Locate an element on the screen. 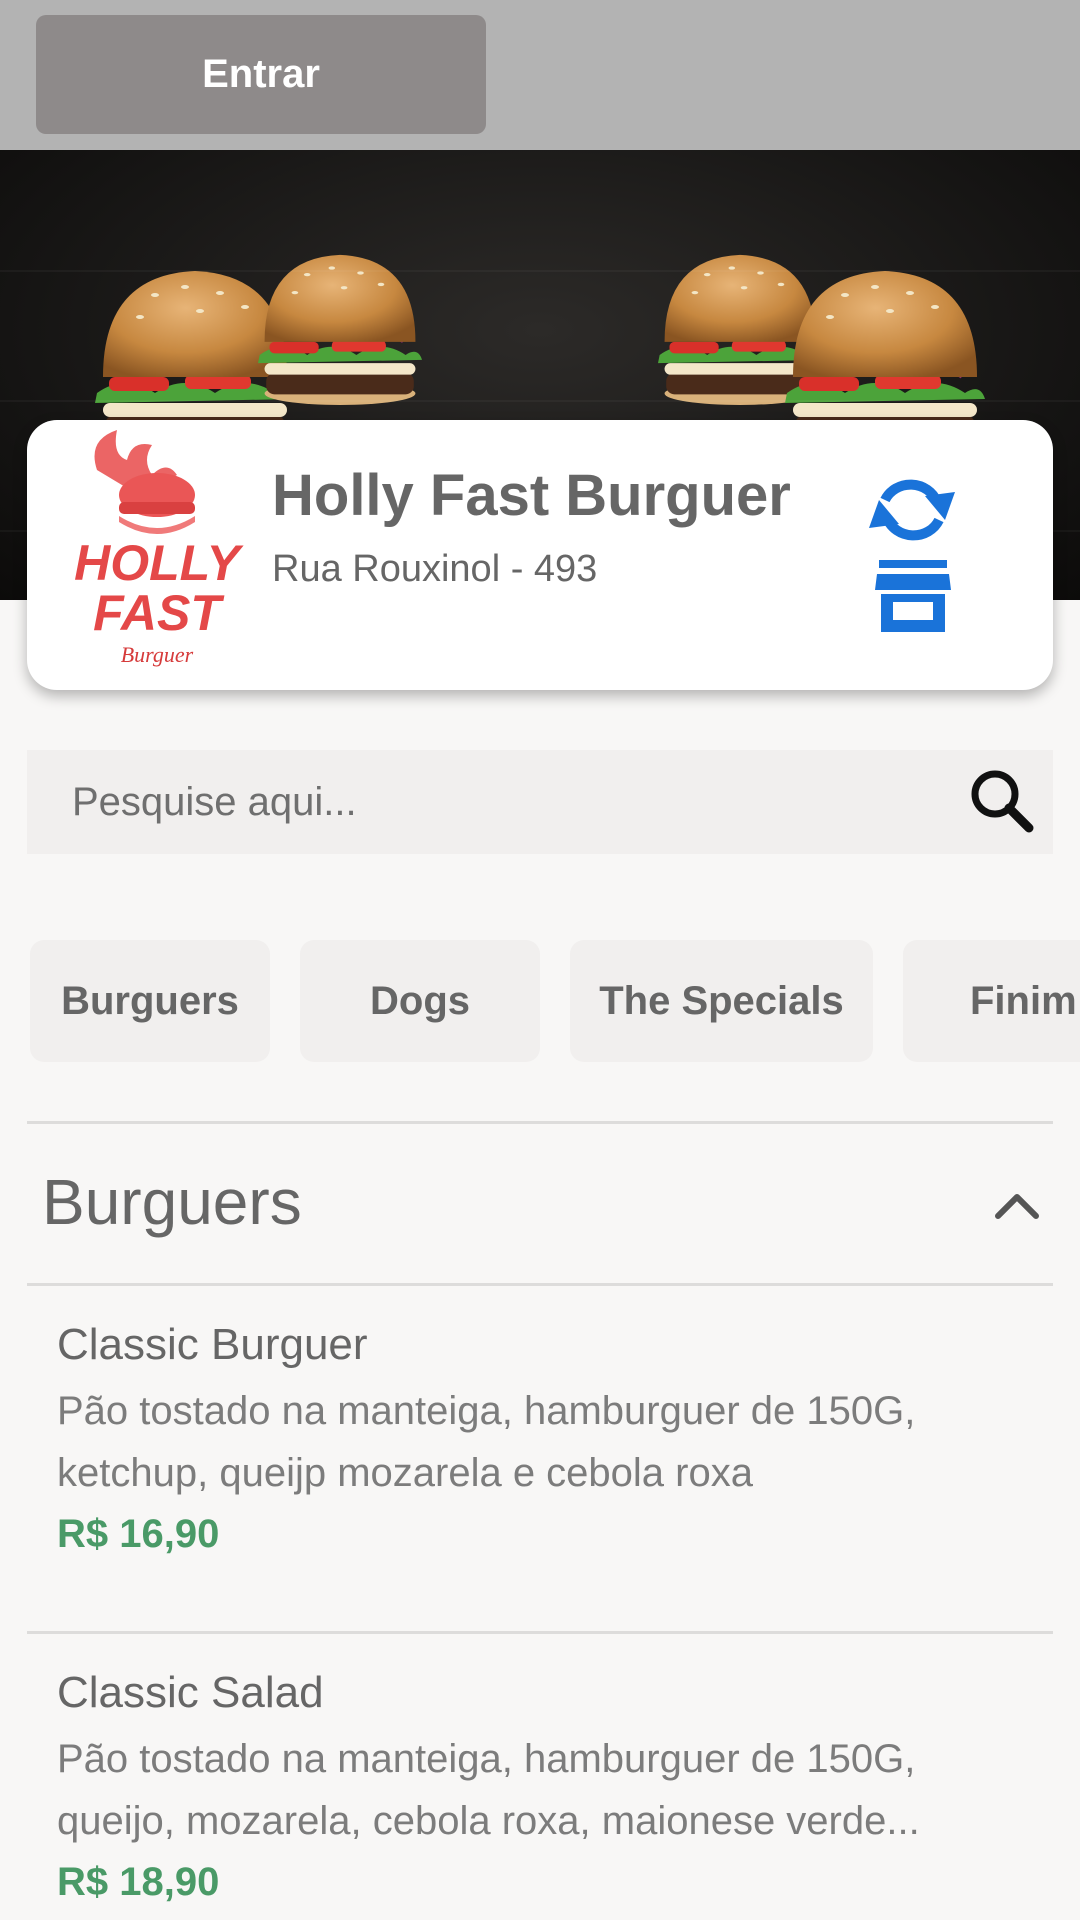  logo-text-burguer: Burguer is located at coordinates (157, 654).